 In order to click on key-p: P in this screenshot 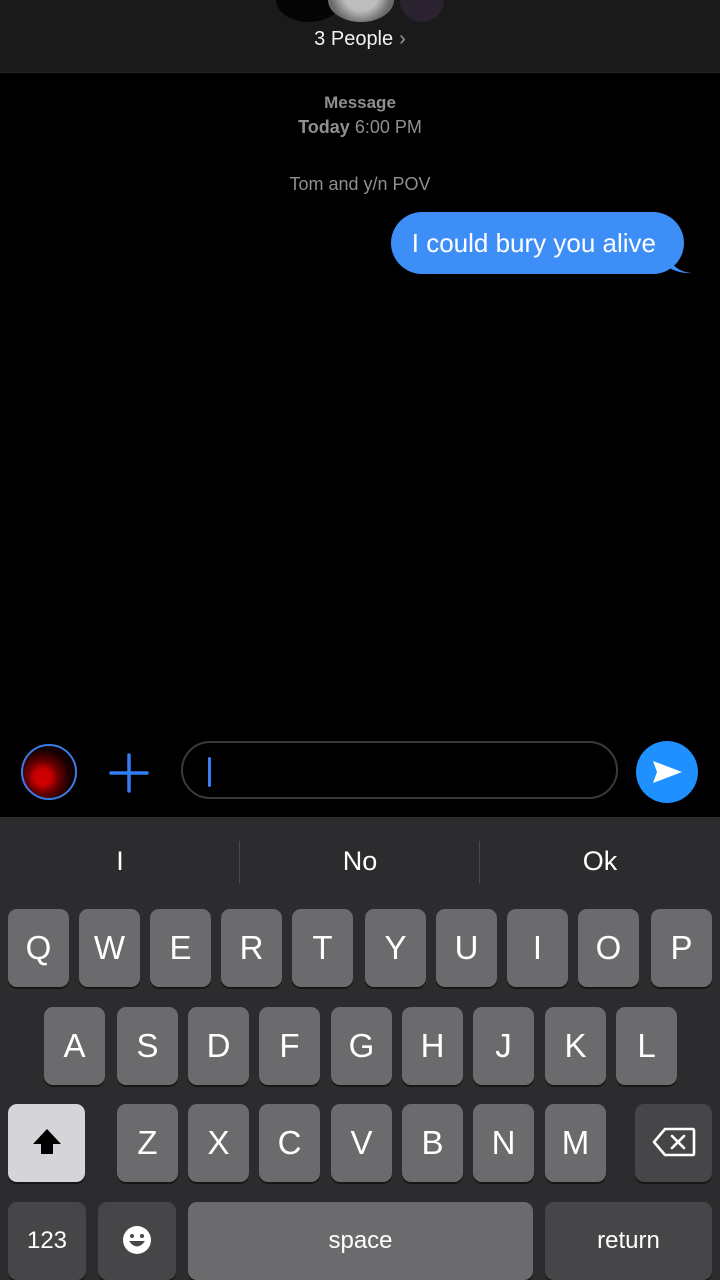, I will do `click(681, 948)`.